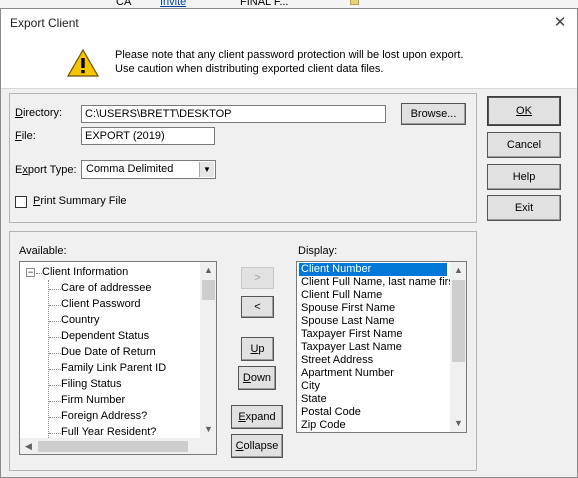 The height and width of the screenshot is (478, 578). What do you see at coordinates (100, 304) in the screenshot?
I see `tree-item: Client Password` at bounding box center [100, 304].